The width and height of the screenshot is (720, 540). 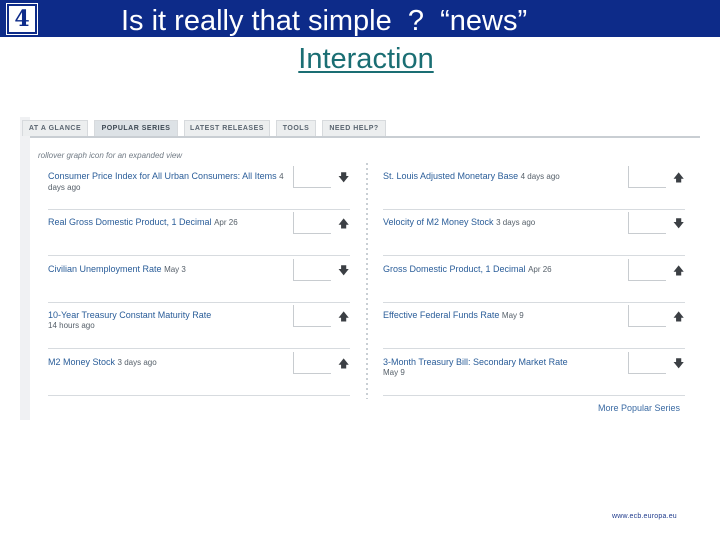 I want to click on tab-popular-series: POPULAR SERIES, so click(x=136, y=128).